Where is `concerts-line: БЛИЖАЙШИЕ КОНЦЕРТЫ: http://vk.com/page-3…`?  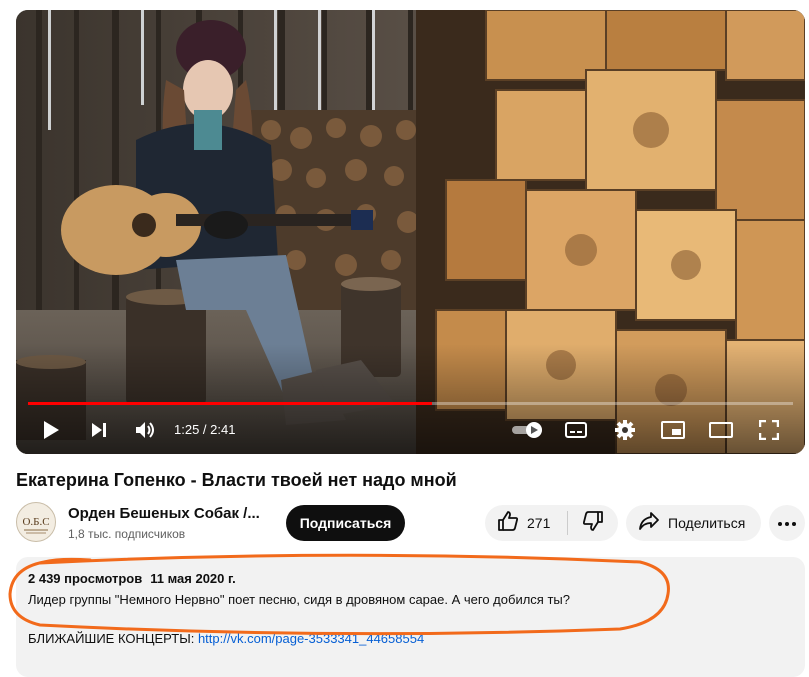
concerts-line: БЛИЖАЙШИЕ КОНЦЕРТЫ: http://vk.com/page-3… is located at coordinates (226, 638).